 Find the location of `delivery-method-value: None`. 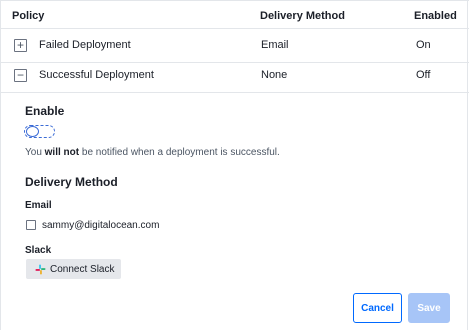

delivery-method-value: None is located at coordinates (274, 75).